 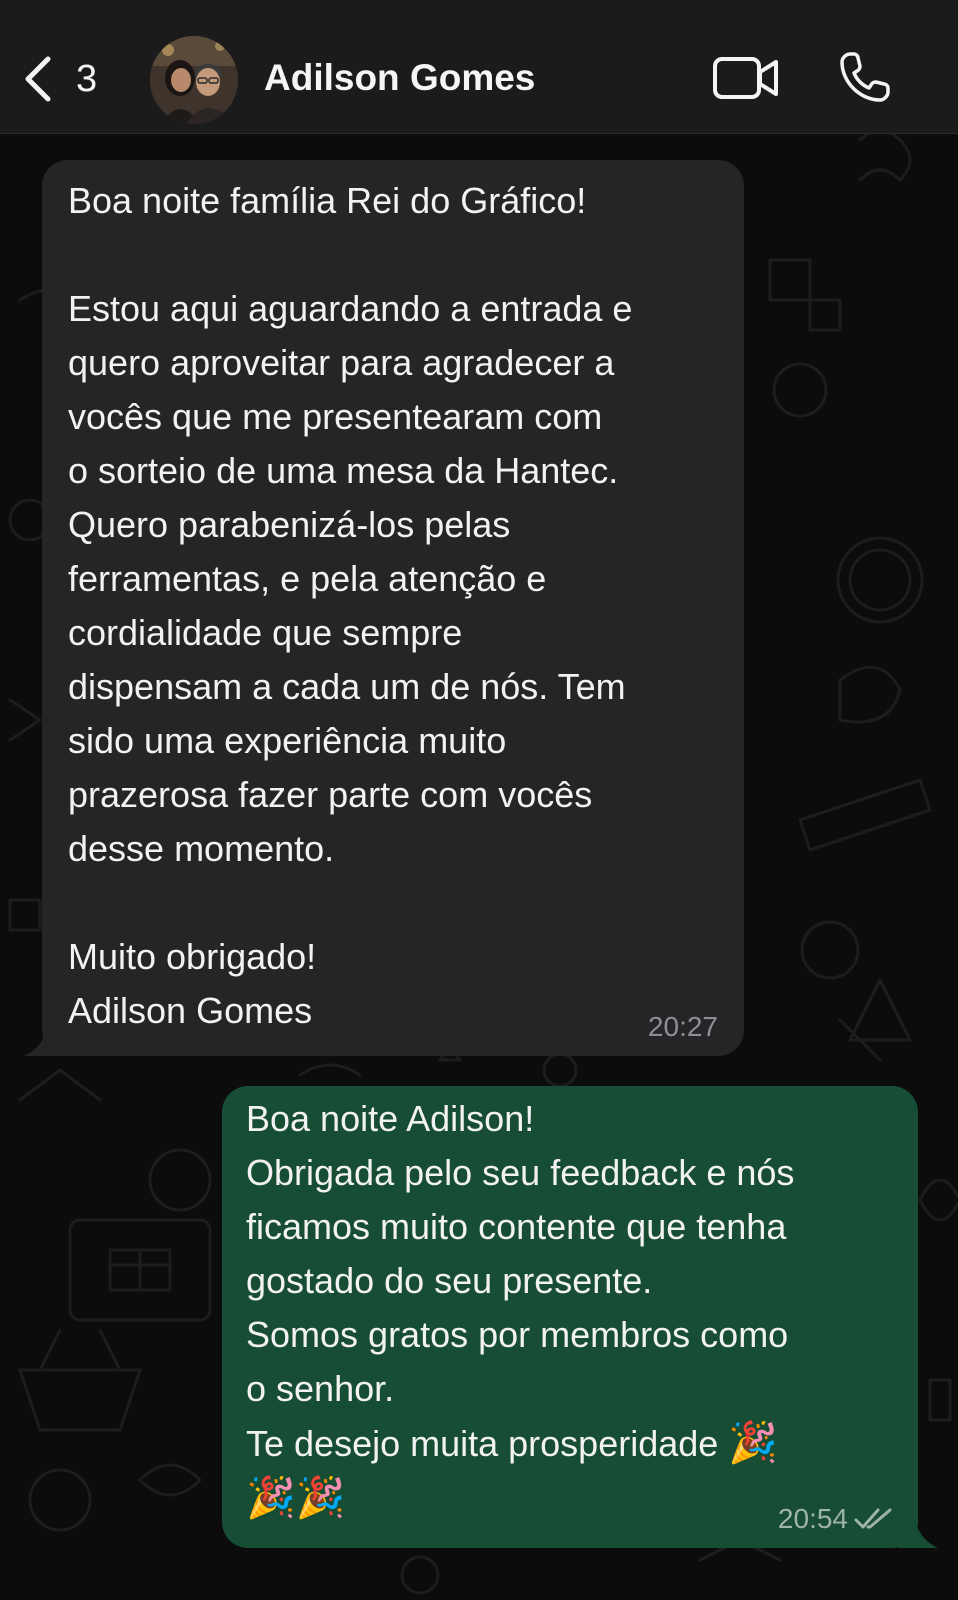 I want to click on avatar-photo, so click(x=194, y=80).